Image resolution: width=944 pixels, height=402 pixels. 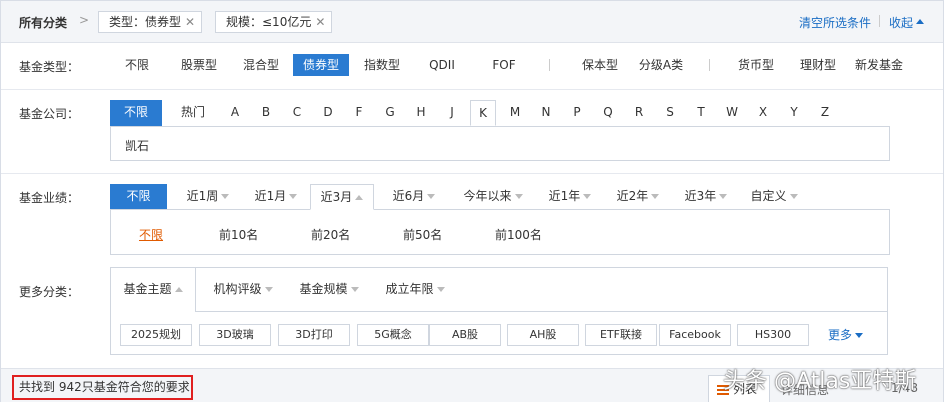 What do you see at coordinates (901, 22) in the screenshot?
I see `collapse-link: 收起` at bounding box center [901, 22].